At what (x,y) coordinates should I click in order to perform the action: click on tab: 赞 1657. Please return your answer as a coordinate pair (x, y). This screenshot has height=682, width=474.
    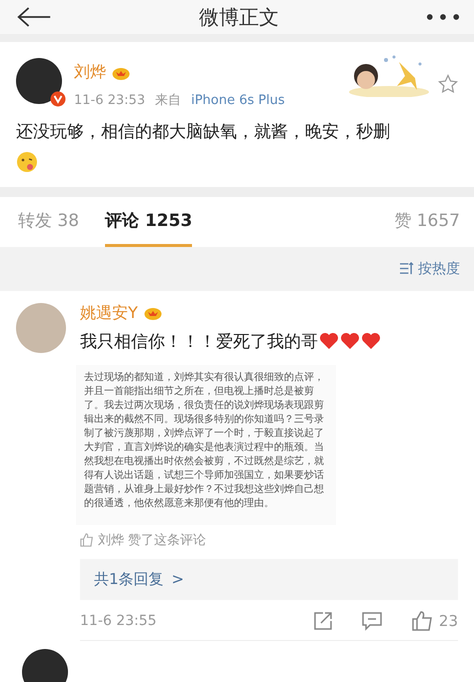
    Looking at the image, I should click on (427, 227).